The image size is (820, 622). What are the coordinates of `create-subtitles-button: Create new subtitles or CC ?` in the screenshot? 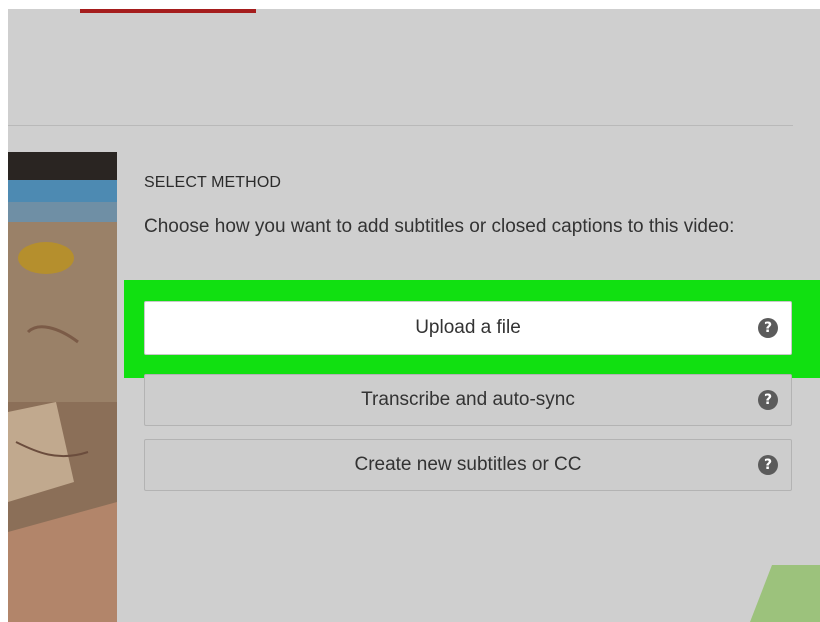 It's located at (468, 465).